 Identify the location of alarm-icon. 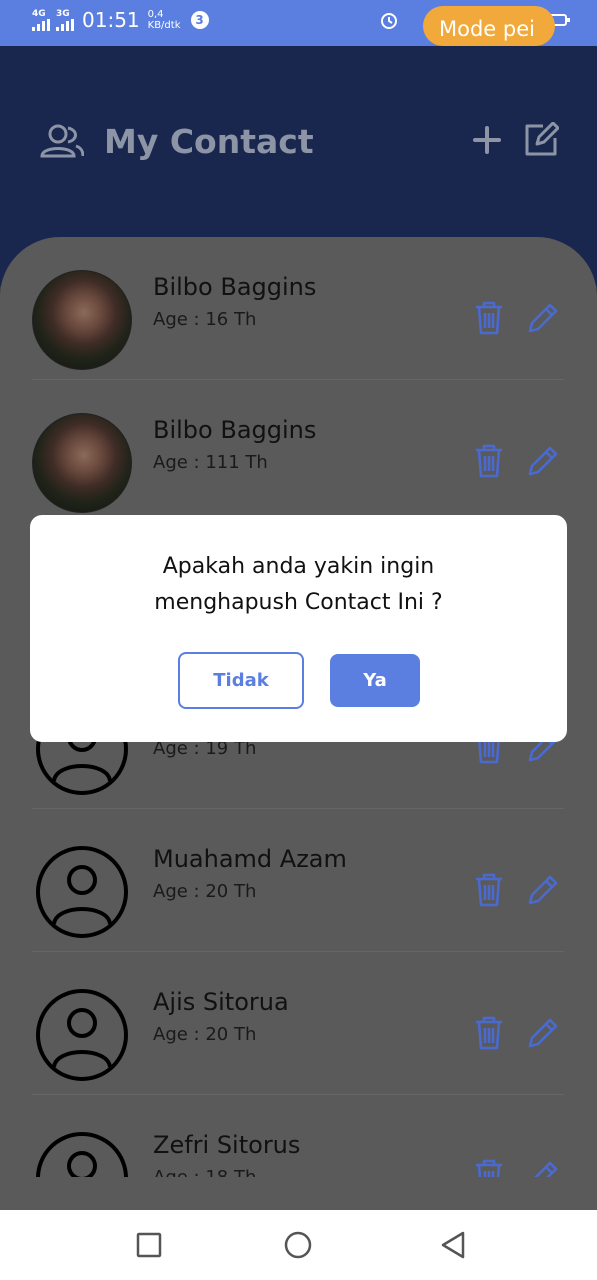
(389, 21).